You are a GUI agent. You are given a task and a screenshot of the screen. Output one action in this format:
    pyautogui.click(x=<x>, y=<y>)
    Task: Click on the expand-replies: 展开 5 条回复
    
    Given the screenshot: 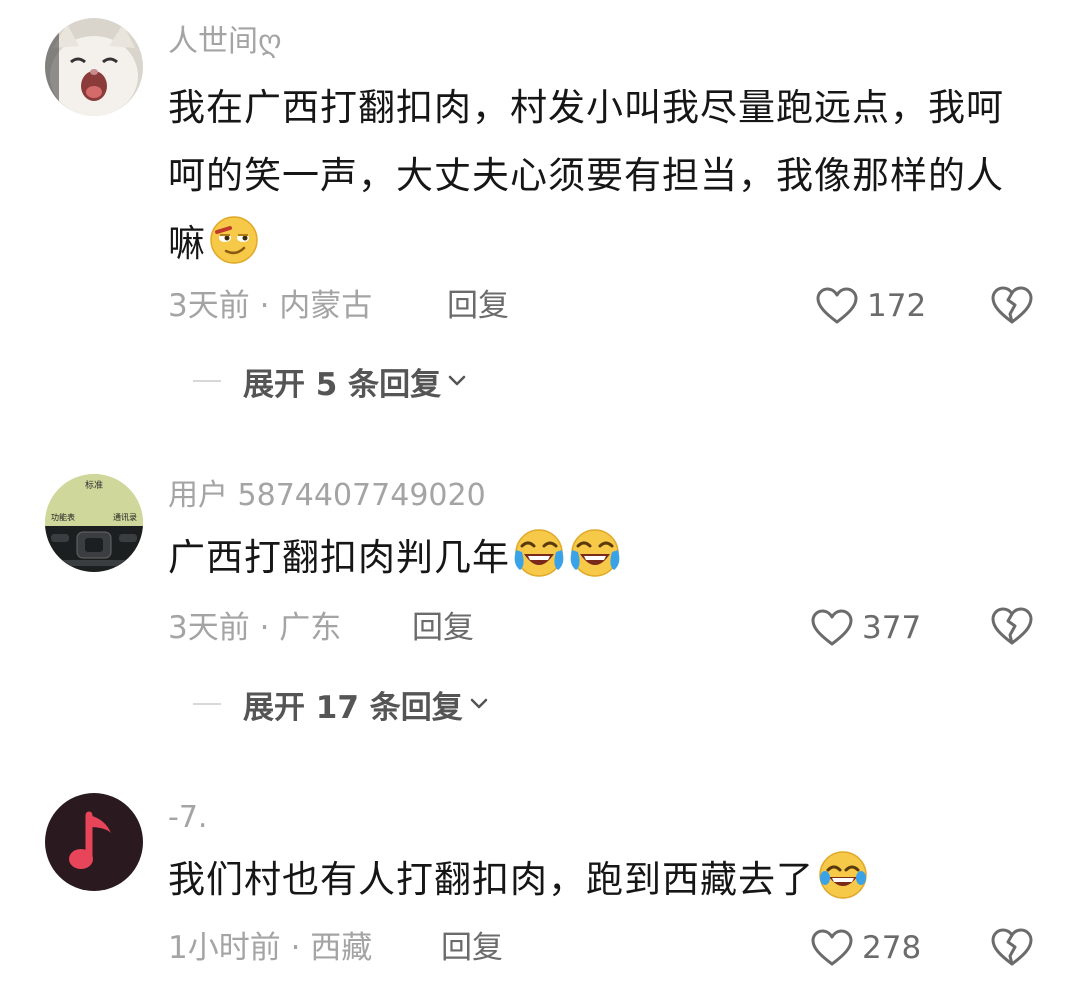 What is the action you would take?
    pyautogui.click(x=330, y=382)
    